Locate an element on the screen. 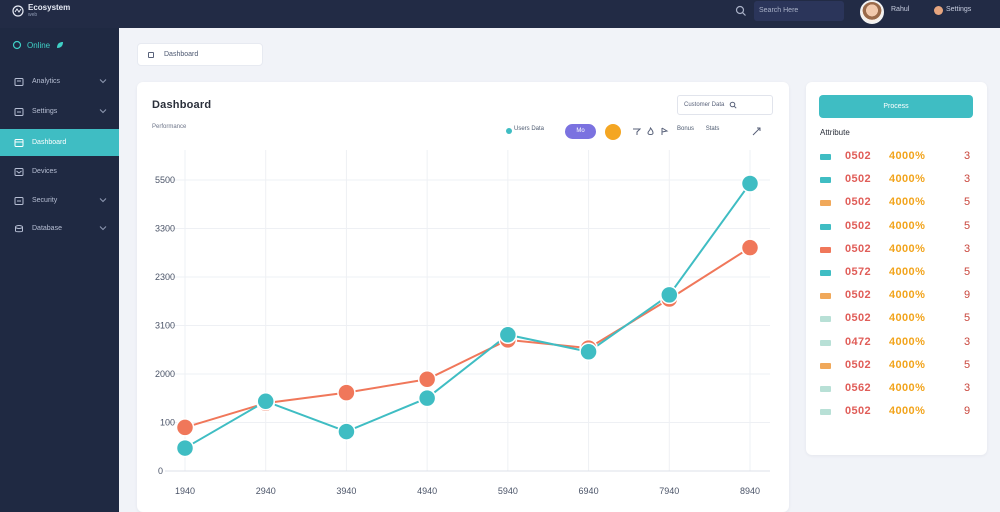  list-item: 0562 4000% 3 is located at coordinates (898, 389).